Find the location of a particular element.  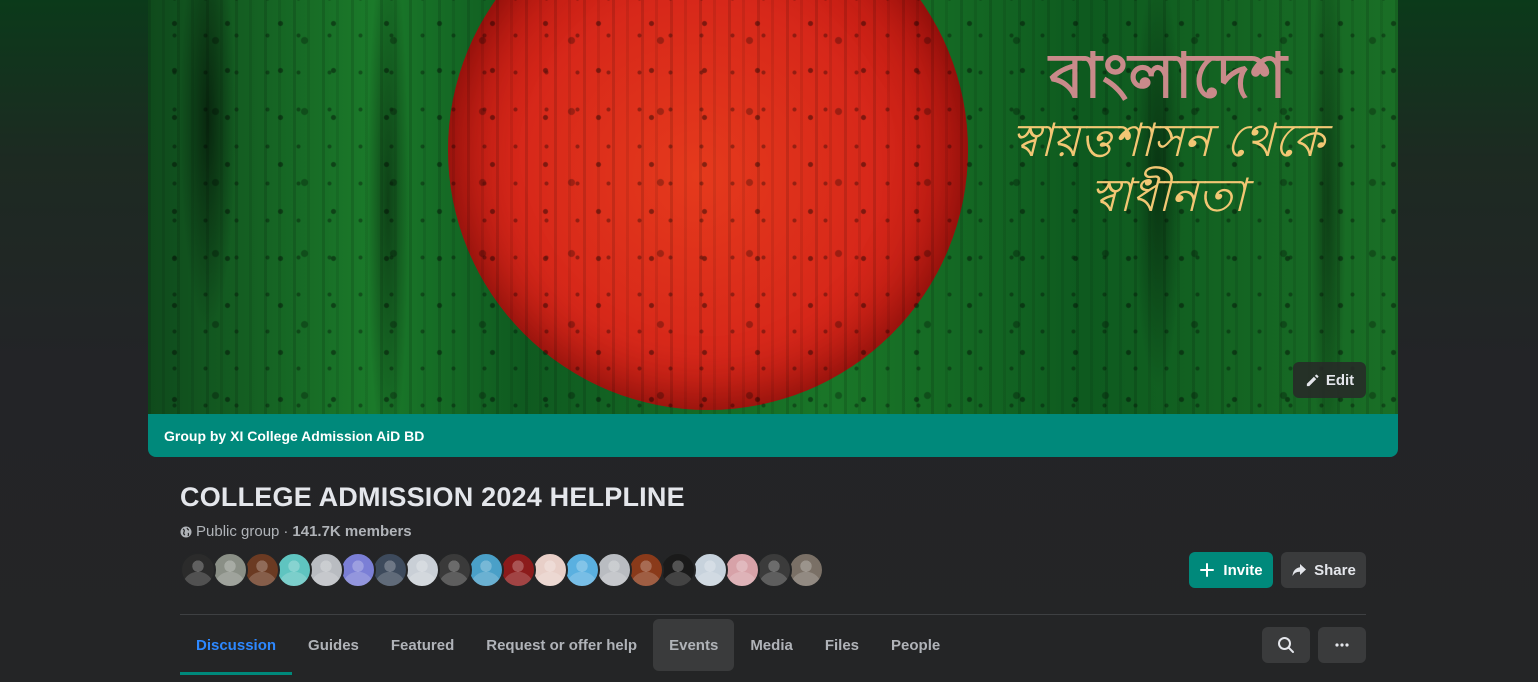

group-search-button is located at coordinates (1286, 645).